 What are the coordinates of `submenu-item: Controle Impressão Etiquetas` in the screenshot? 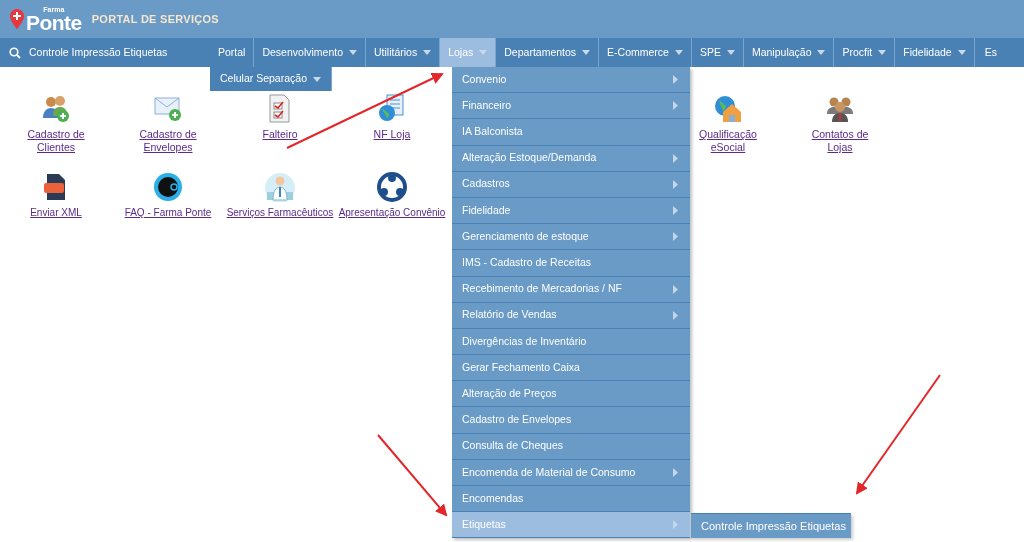 It's located at (771, 526).